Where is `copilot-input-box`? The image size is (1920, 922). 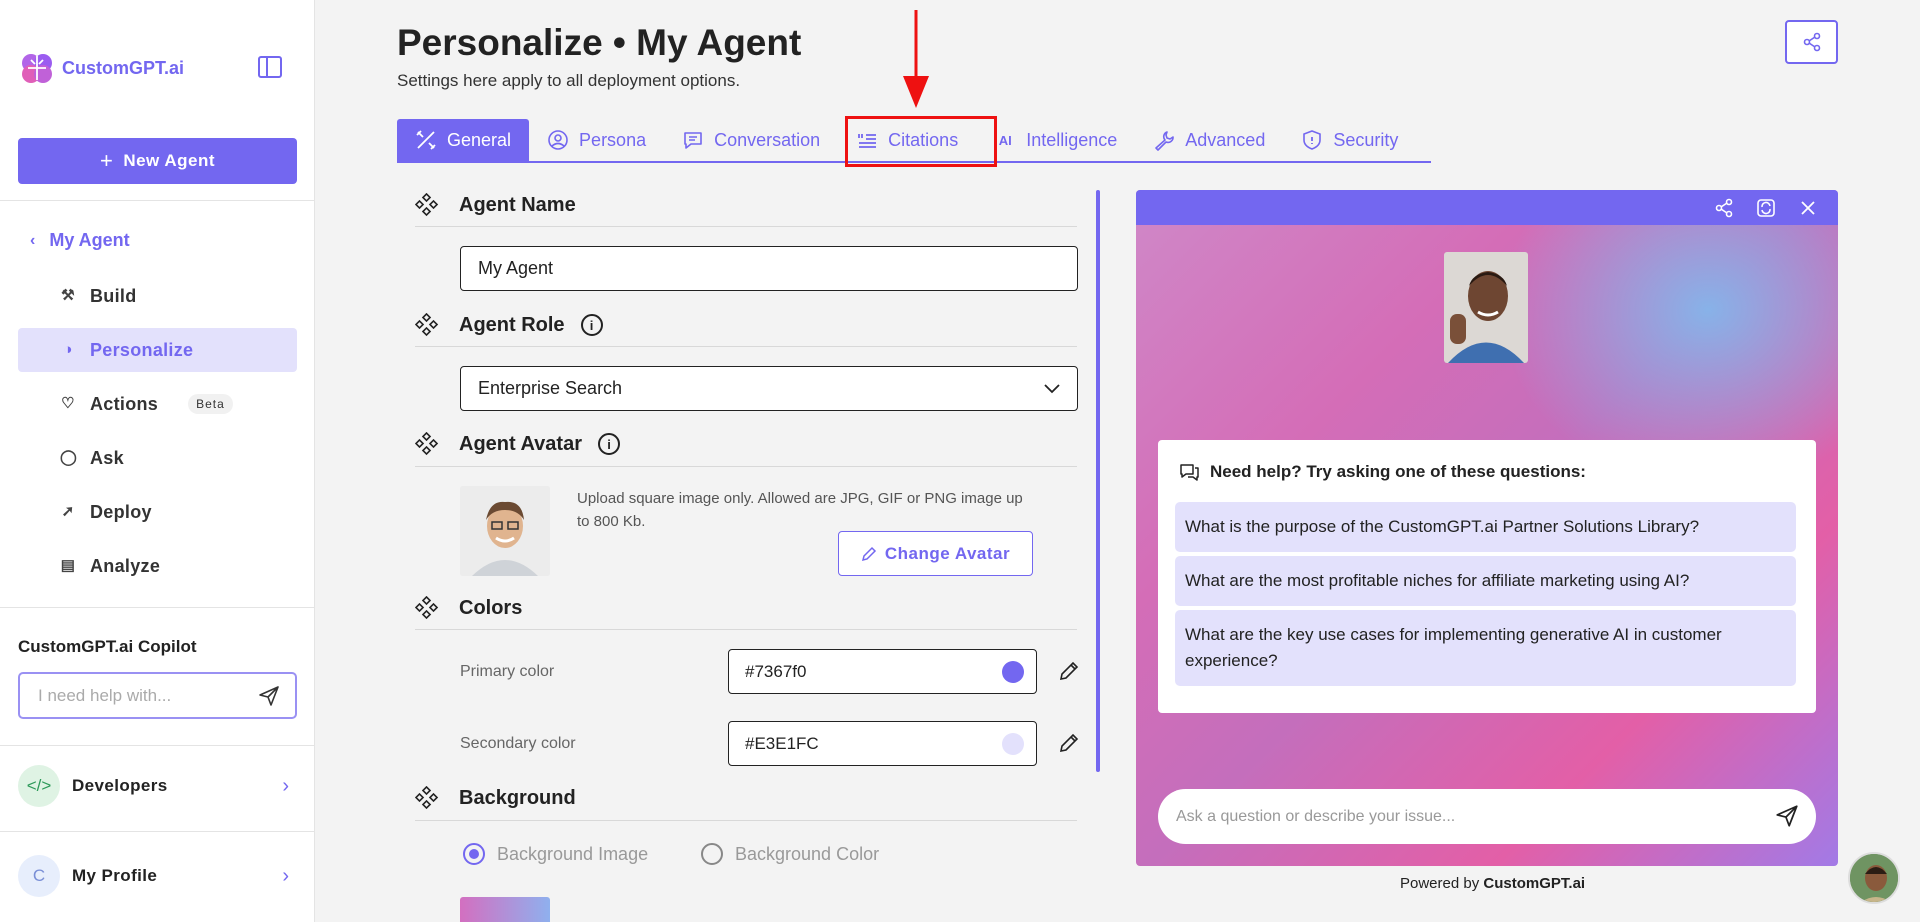 copilot-input-box is located at coordinates (157, 695).